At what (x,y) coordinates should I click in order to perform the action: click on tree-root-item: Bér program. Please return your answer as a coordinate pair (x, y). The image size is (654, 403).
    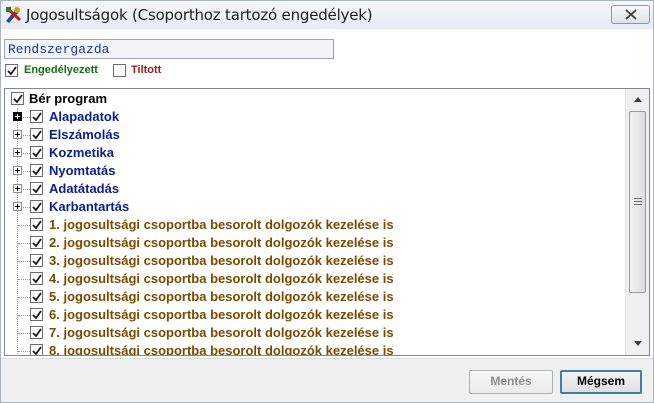
    Looking at the image, I should click on (315, 99).